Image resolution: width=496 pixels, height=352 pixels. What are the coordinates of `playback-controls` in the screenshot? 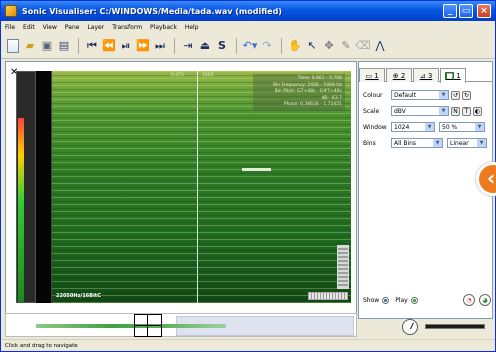 It's located at (444, 328).